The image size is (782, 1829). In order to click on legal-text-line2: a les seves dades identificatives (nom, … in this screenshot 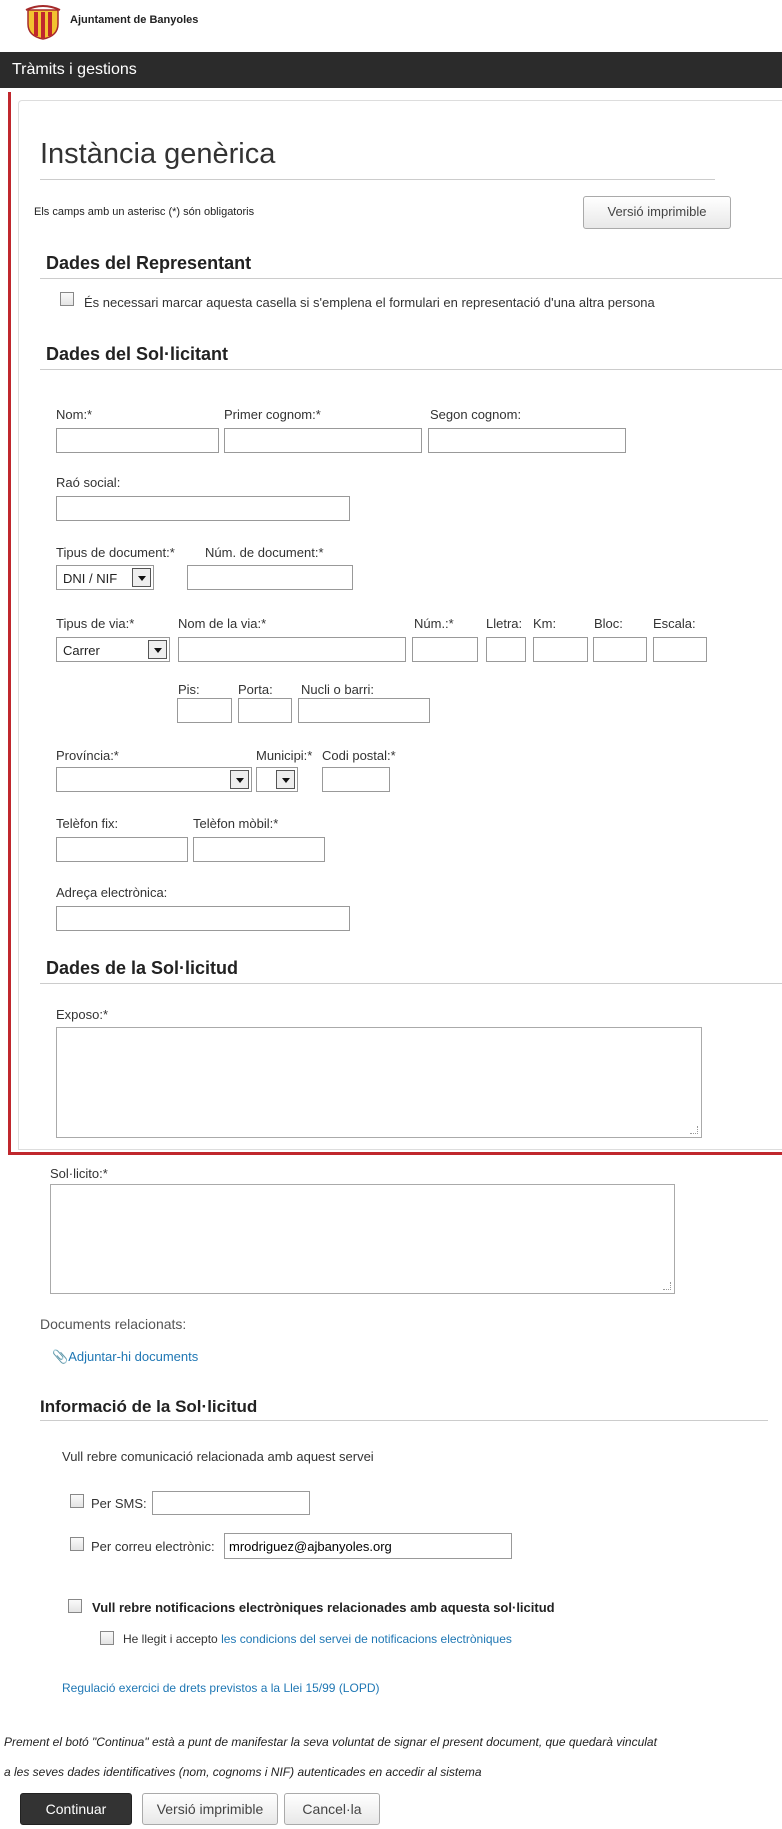, I will do `click(243, 1772)`.